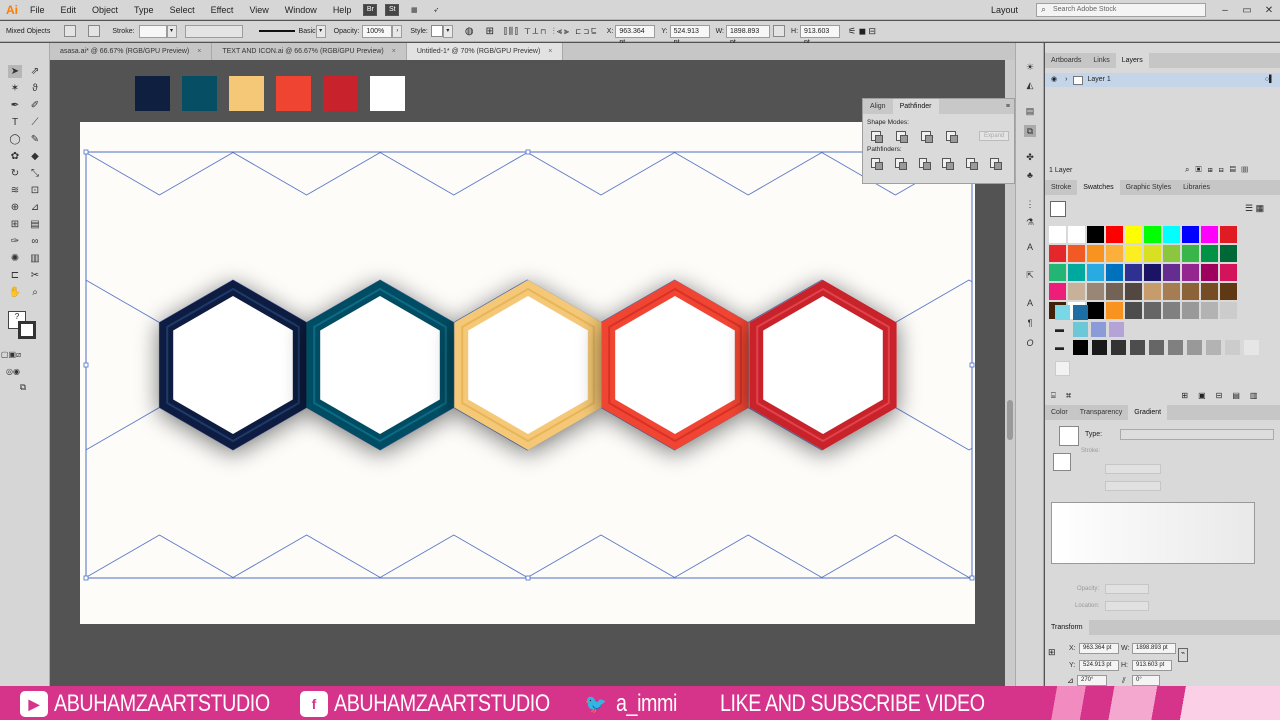 This screenshot has width=1280, height=720. I want to click on swatch-r3-c2, so click(1076, 272).